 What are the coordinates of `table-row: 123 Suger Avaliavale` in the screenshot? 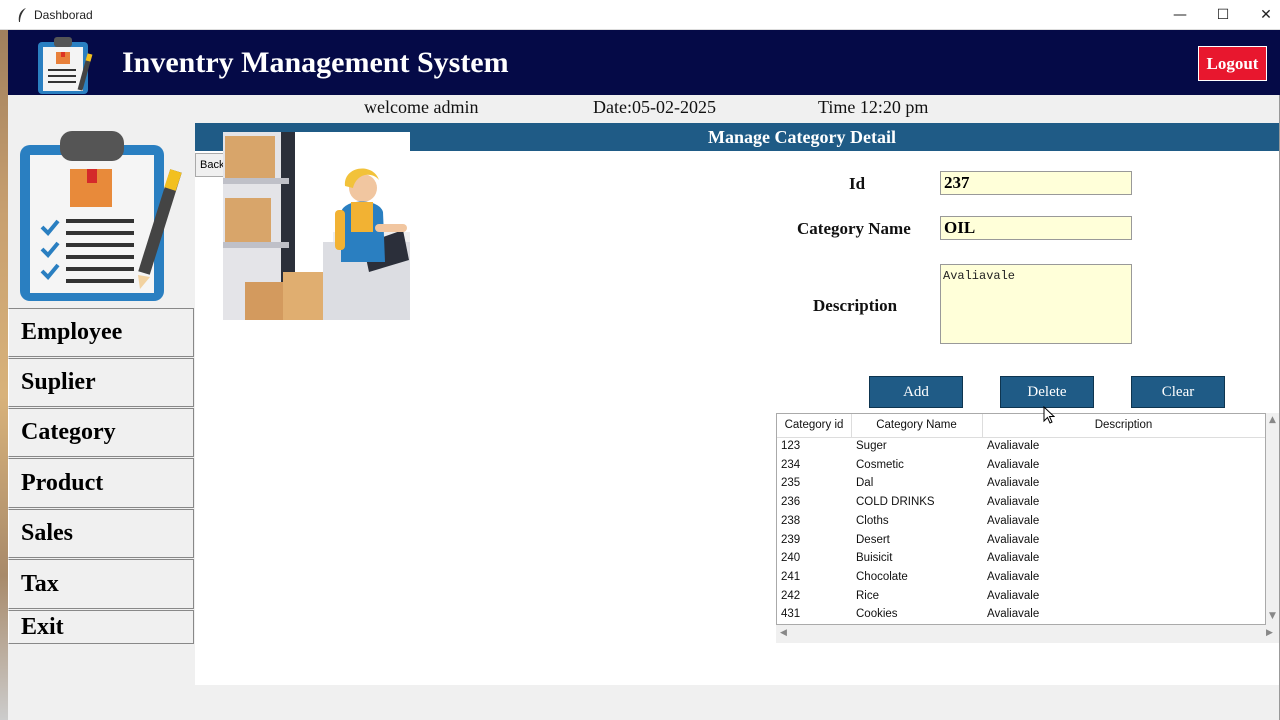 It's located at (1021, 447).